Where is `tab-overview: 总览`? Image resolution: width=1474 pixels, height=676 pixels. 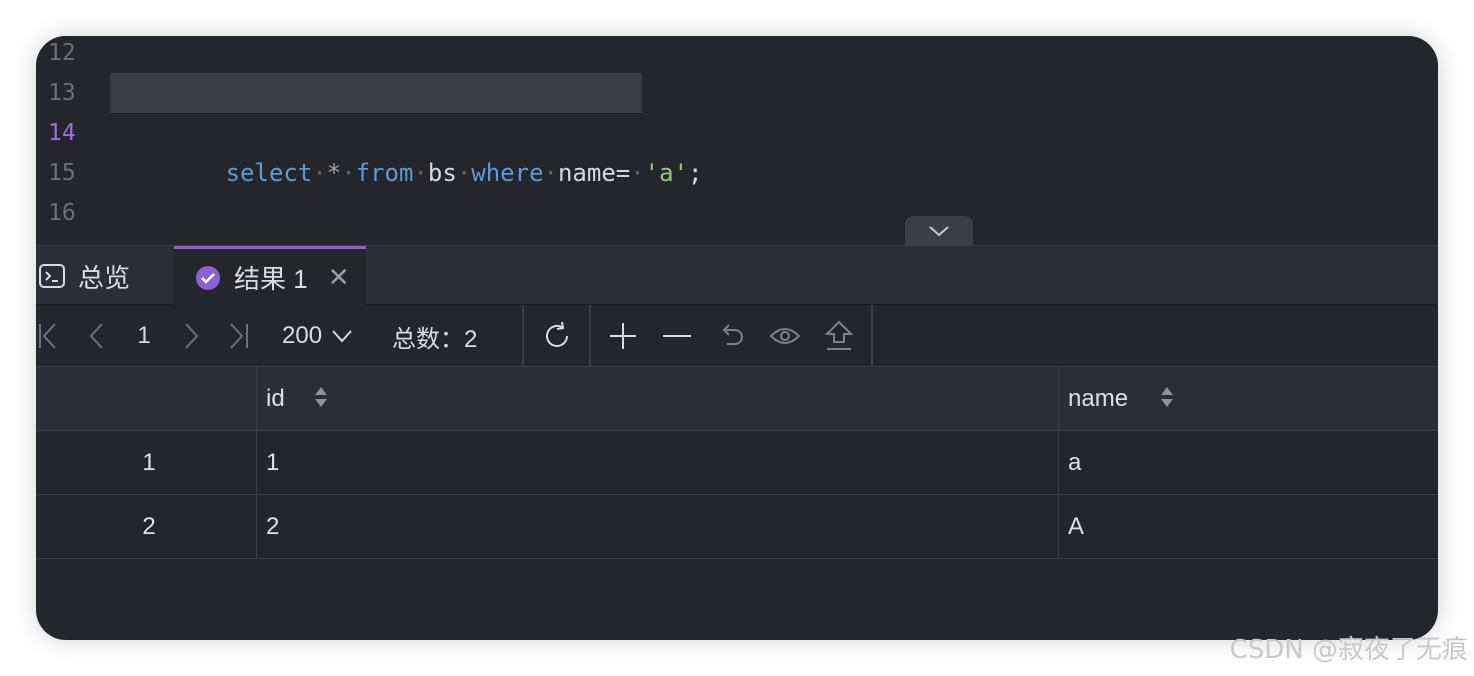
tab-overview: 总览 is located at coordinates (105, 276).